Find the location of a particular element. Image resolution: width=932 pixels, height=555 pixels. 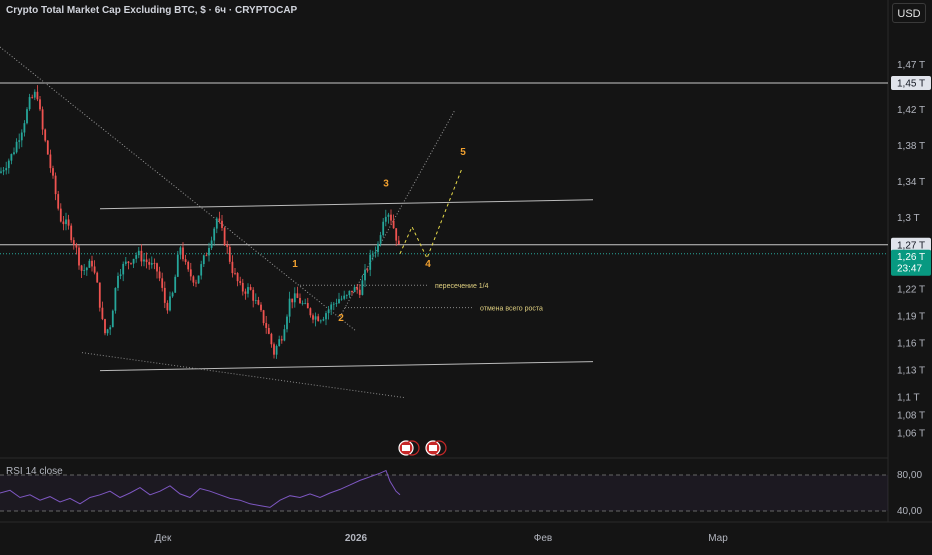

annotation-intersection: пересечение 1/4 is located at coordinates (462, 286).